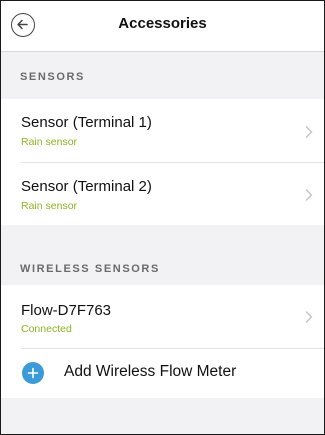 The height and width of the screenshot is (435, 325). I want to click on list-item-sensor-terminal-1: Sensor (Terminal 1) Rain sensor, so click(162, 130).